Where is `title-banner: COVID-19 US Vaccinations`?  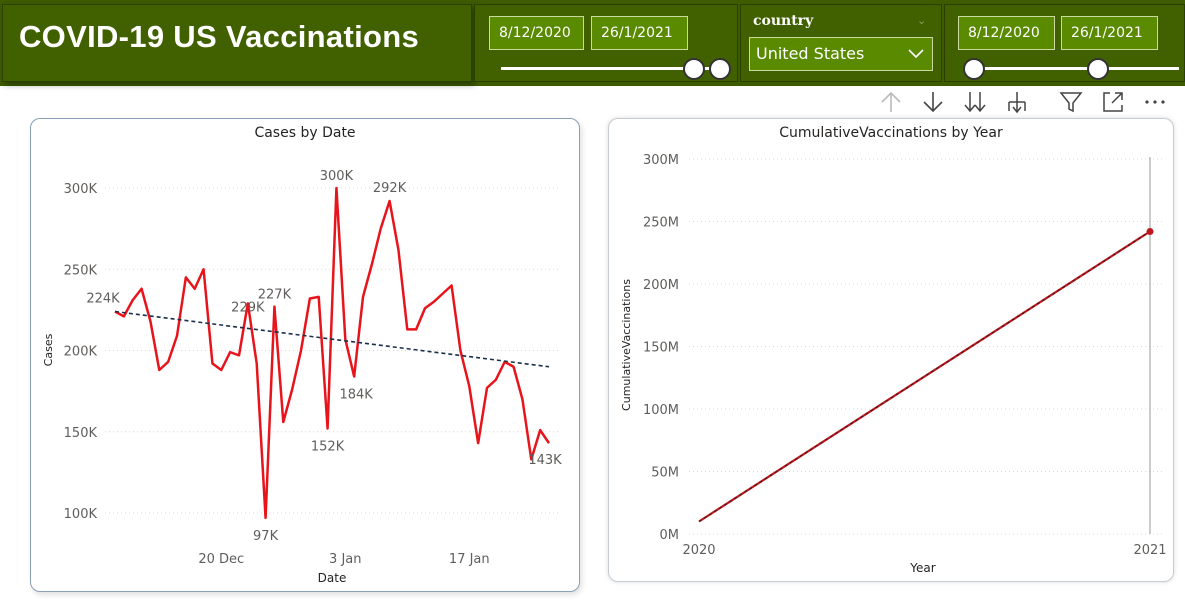
title-banner: COVID-19 US Vaccinations is located at coordinates (237, 43).